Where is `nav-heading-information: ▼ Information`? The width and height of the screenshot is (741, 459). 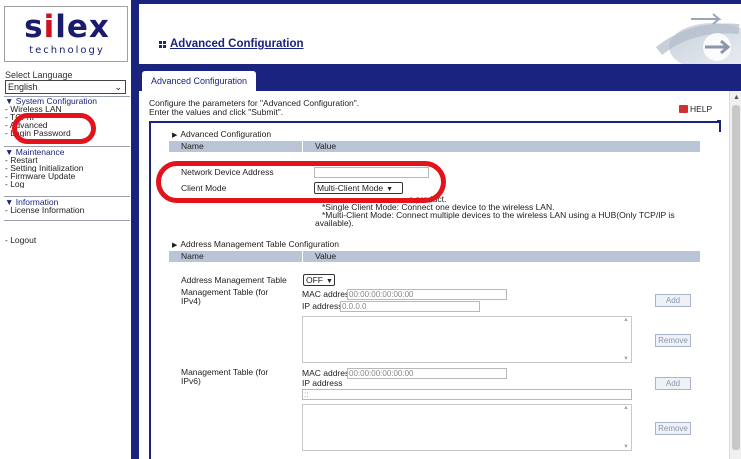
nav-heading-information: ▼ Information is located at coordinates (67, 202).